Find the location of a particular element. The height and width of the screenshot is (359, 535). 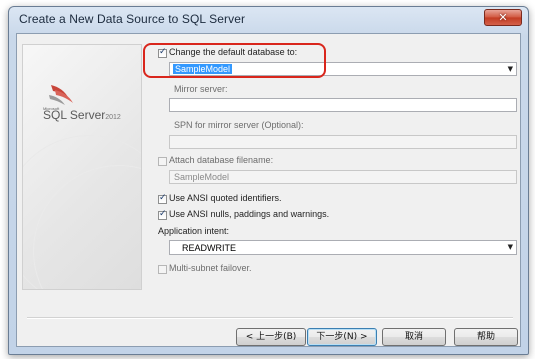

close-button: ✕ is located at coordinates (503, 17).